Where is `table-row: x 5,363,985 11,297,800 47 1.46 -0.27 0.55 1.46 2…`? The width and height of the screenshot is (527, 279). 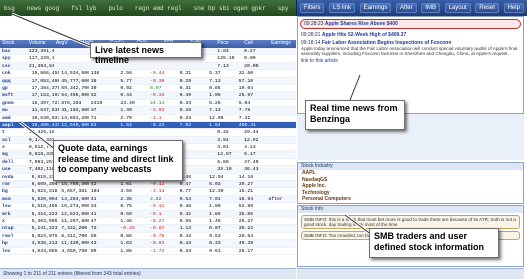 table-row: x 5,363,985 11,297,800 47 1.46 -0.27 0.55 1.46 2… is located at coordinates (148, 222).